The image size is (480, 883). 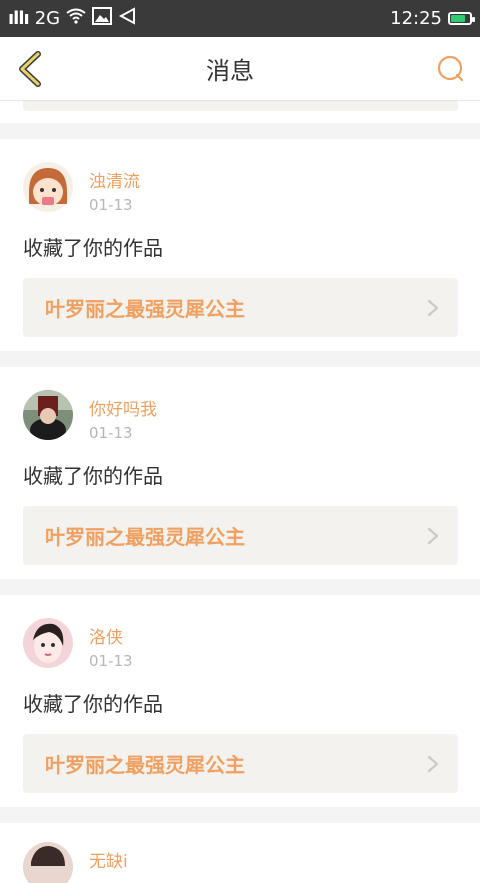 I want to click on page-title: 消息, so click(x=230, y=71).